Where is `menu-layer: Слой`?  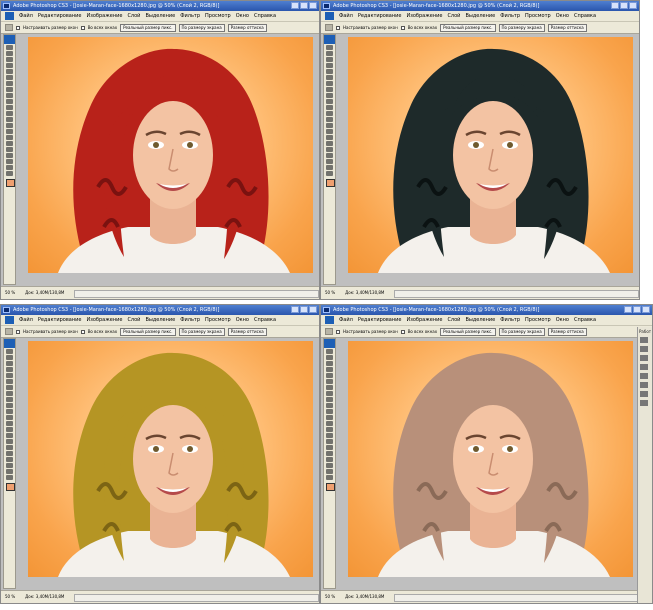
menu-layer: Слой is located at coordinates (133, 320).